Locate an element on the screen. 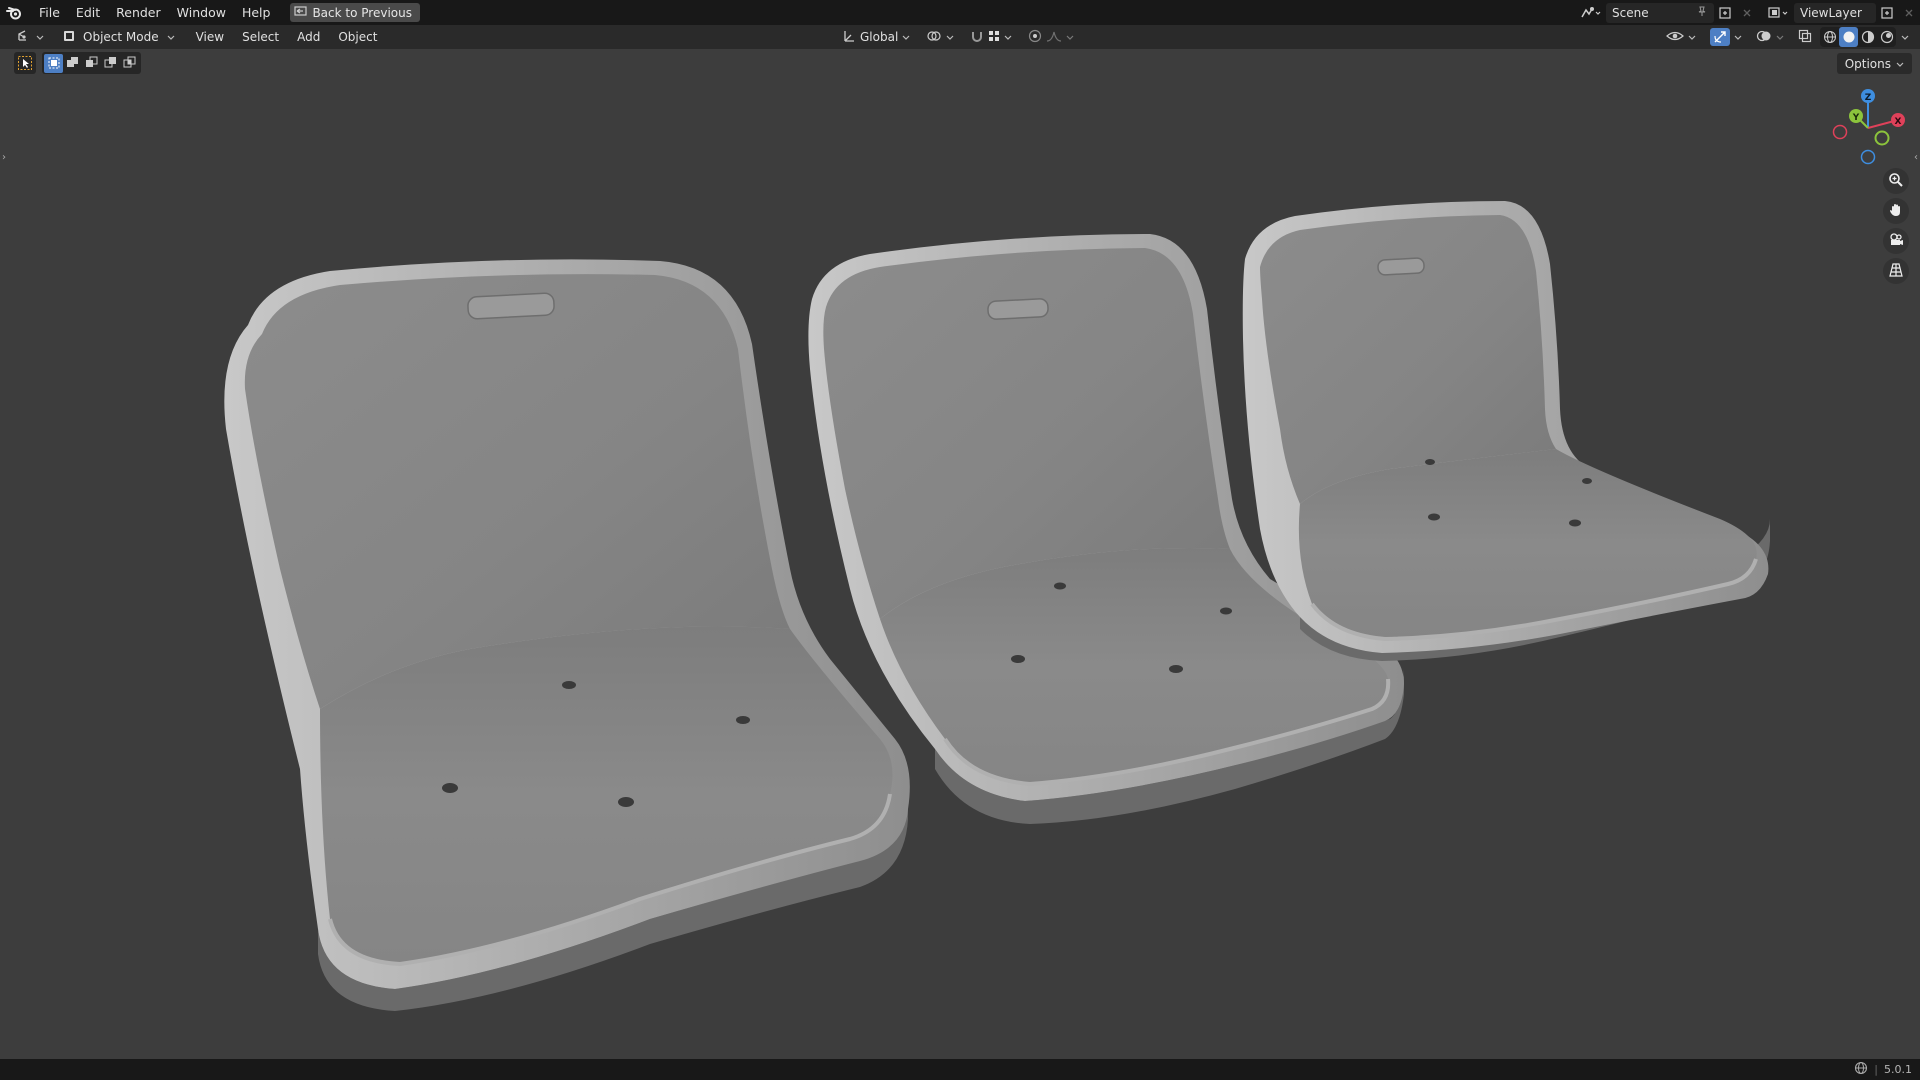 The width and height of the screenshot is (1920, 1080). status-bar: | 5.0.1 is located at coordinates (960, 1069).